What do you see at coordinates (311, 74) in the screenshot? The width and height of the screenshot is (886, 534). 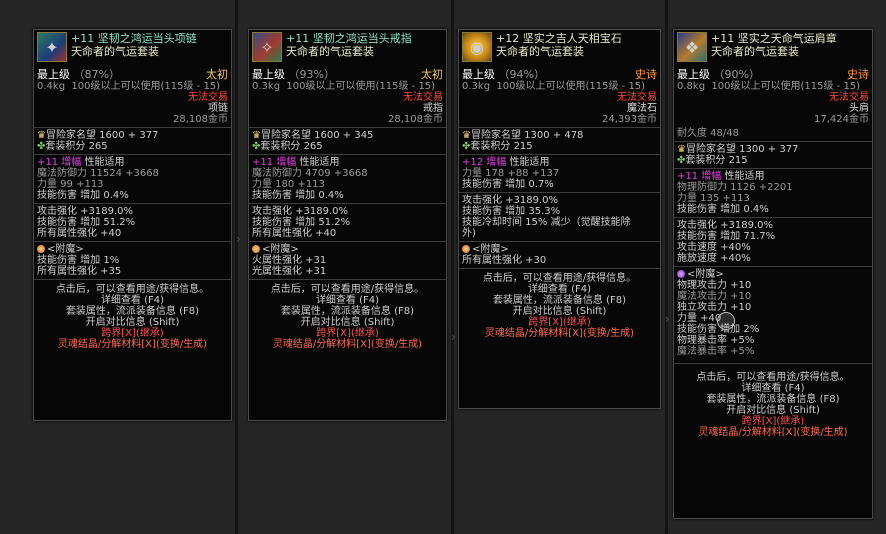 I see `grade-pct: （93%）` at bounding box center [311, 74].